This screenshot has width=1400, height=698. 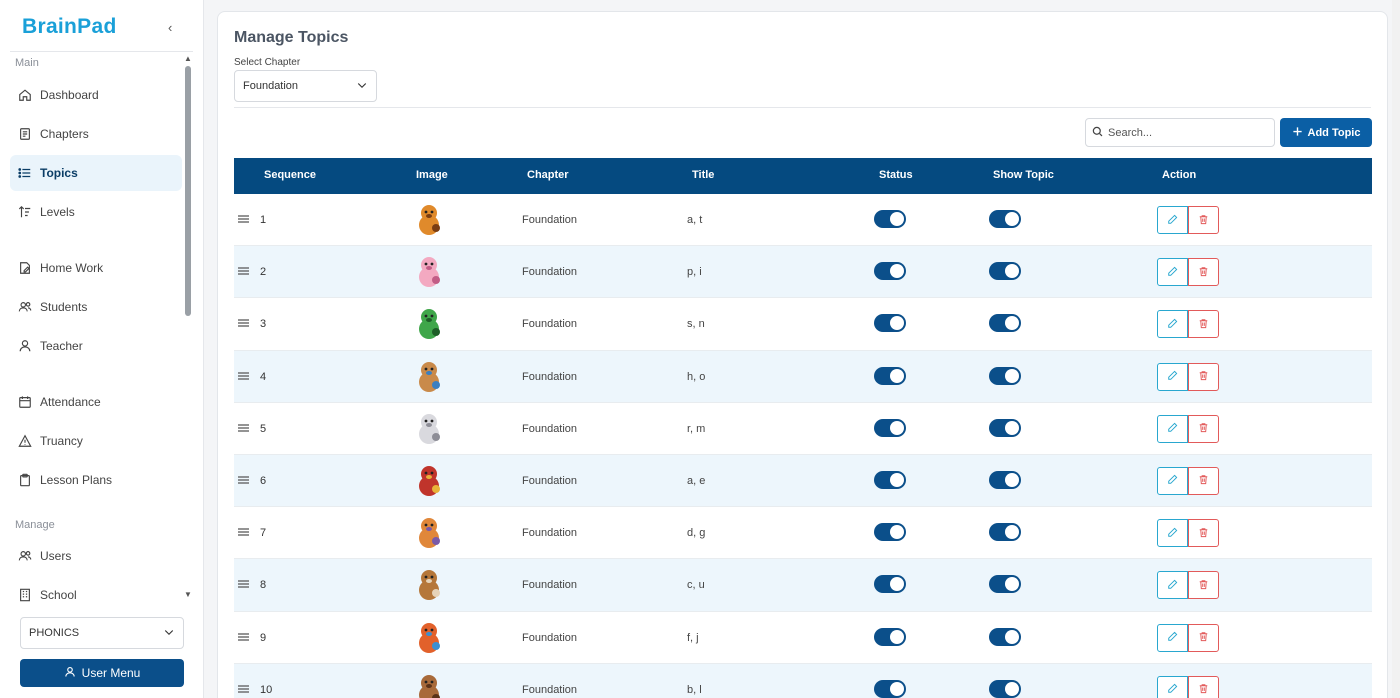 What do you see at coordinates (188, 191) in the screenshot?
I see `scrollbar-thumb` at bounding box center [188, 191].